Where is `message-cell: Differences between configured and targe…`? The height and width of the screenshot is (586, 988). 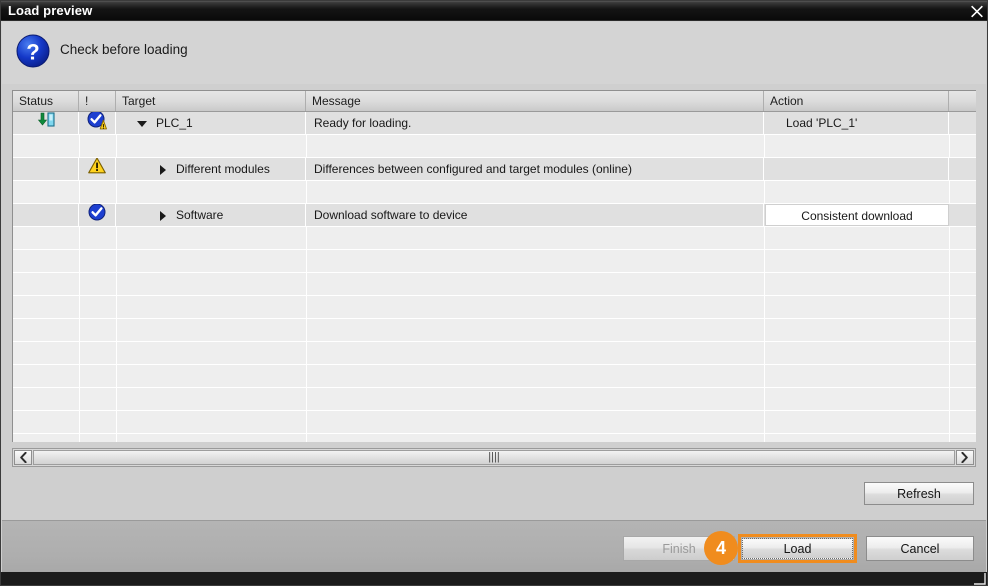
message-cell: Differences between configured and targe… is located at coordinates (535, 169).